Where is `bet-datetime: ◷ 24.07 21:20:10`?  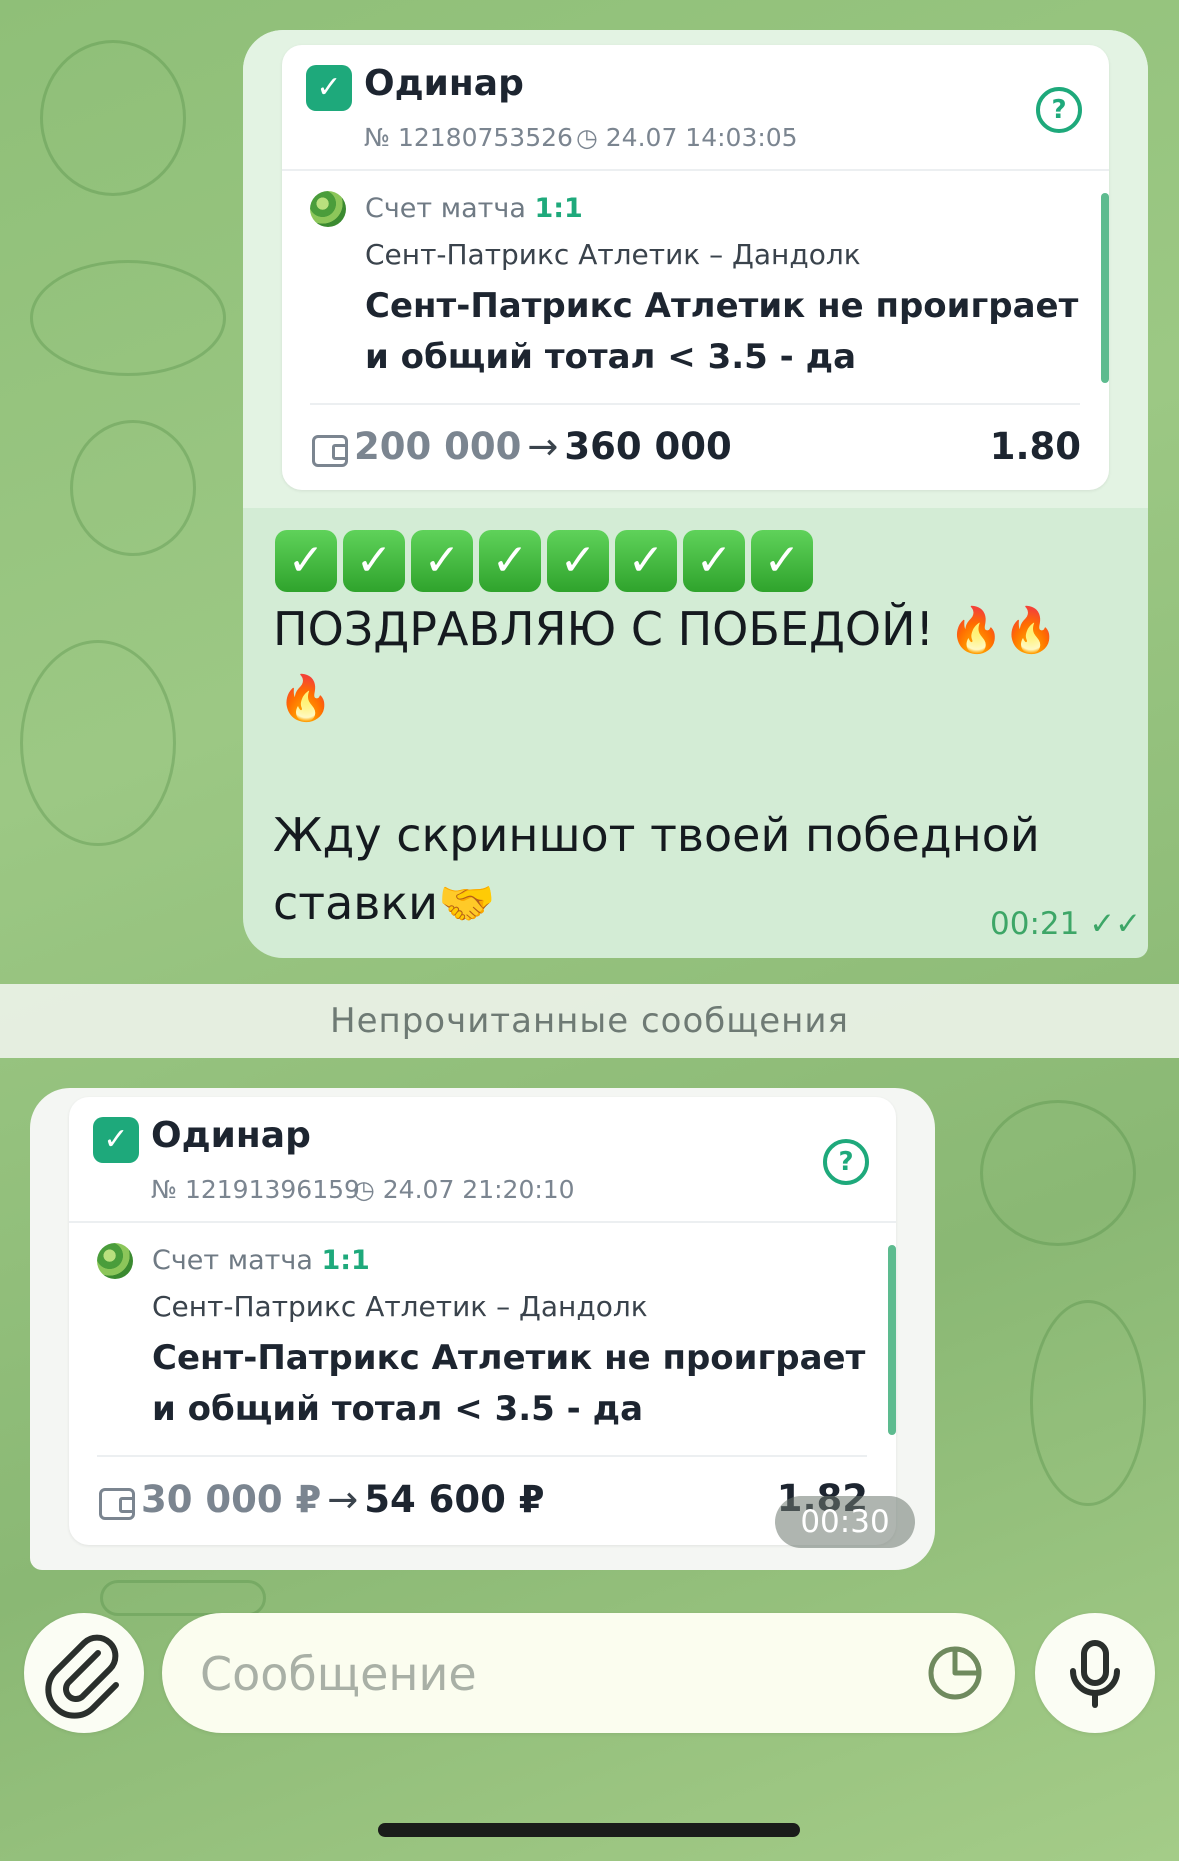 bet-datetime: ◷ 24.07 21:20:10 is located at coordinates (464, 1189).